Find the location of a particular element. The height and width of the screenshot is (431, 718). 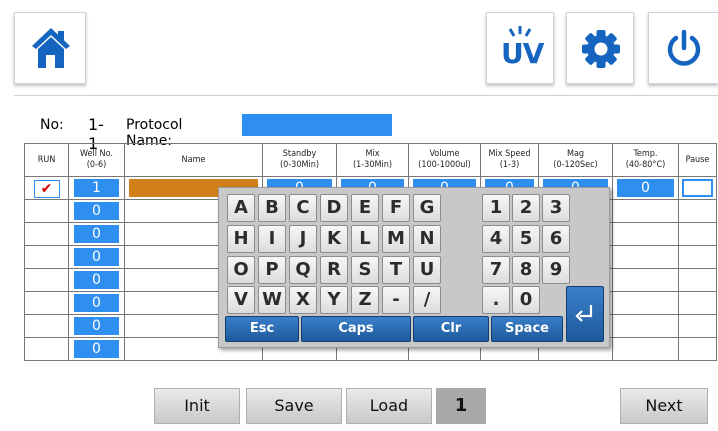

init-button: Init is located at coordinates (197, 406).